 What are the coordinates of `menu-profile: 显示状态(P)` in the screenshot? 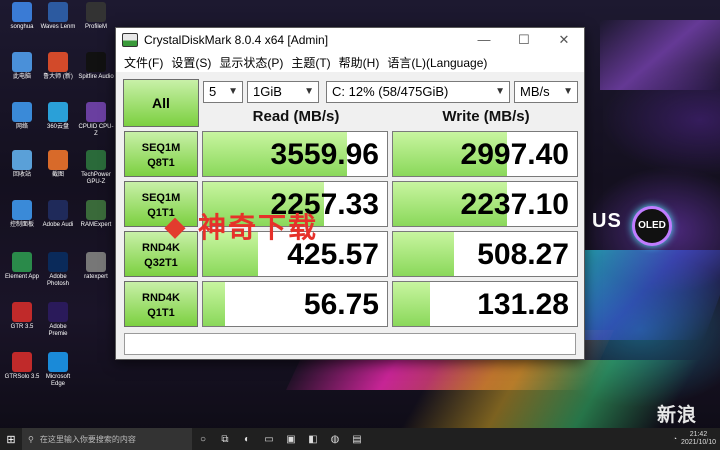 It's located at (251, 62).